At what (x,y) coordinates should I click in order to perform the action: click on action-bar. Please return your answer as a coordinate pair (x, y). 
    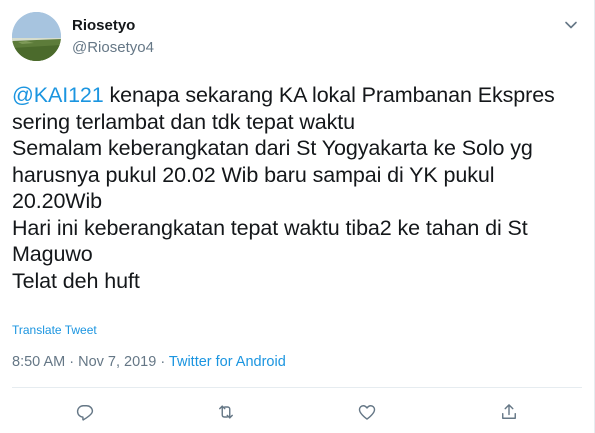
    Looking at the image, I should click on (297, 412).